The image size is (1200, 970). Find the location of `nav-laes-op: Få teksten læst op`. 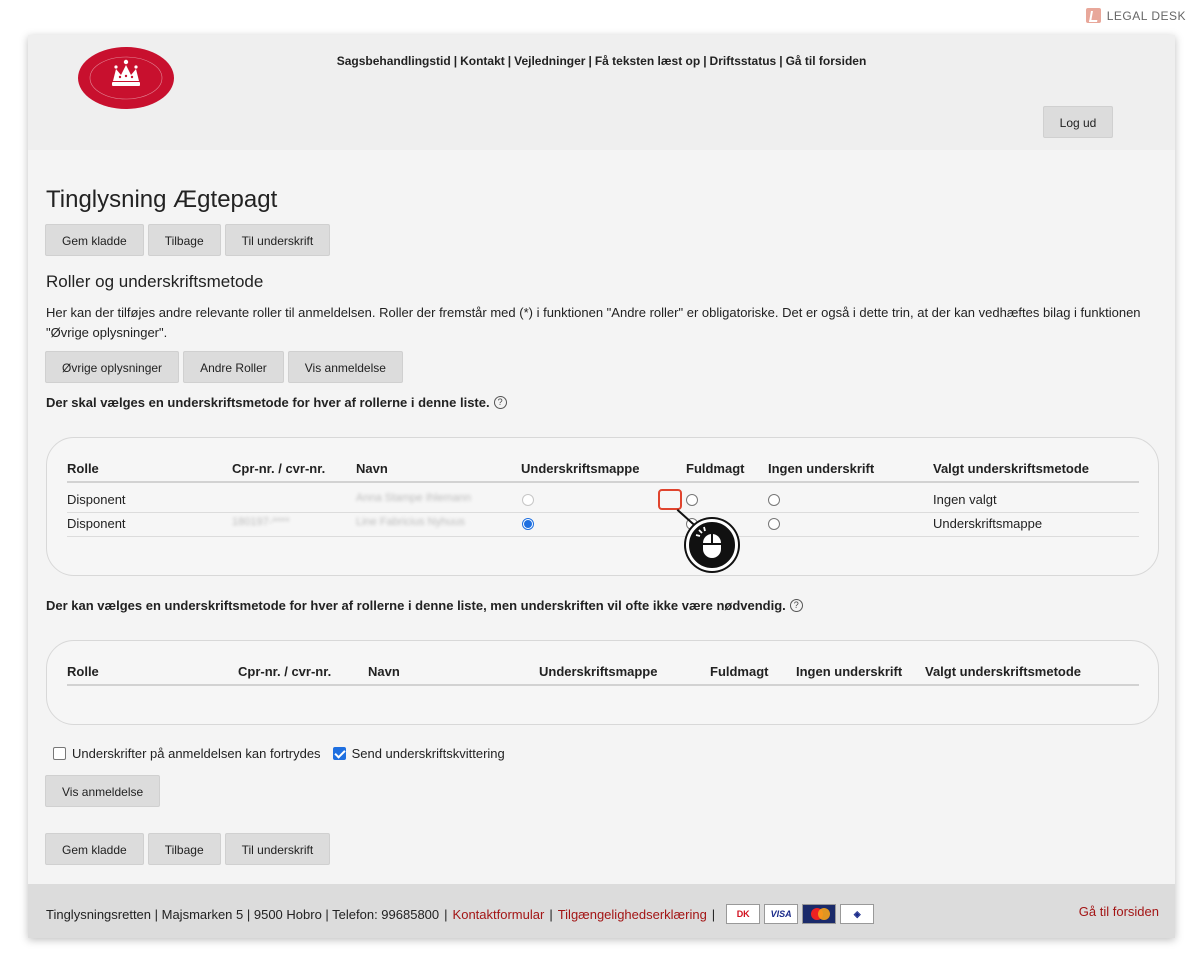

nav-laes-op: Få teksten læst op is located at coordinates (647, 61).